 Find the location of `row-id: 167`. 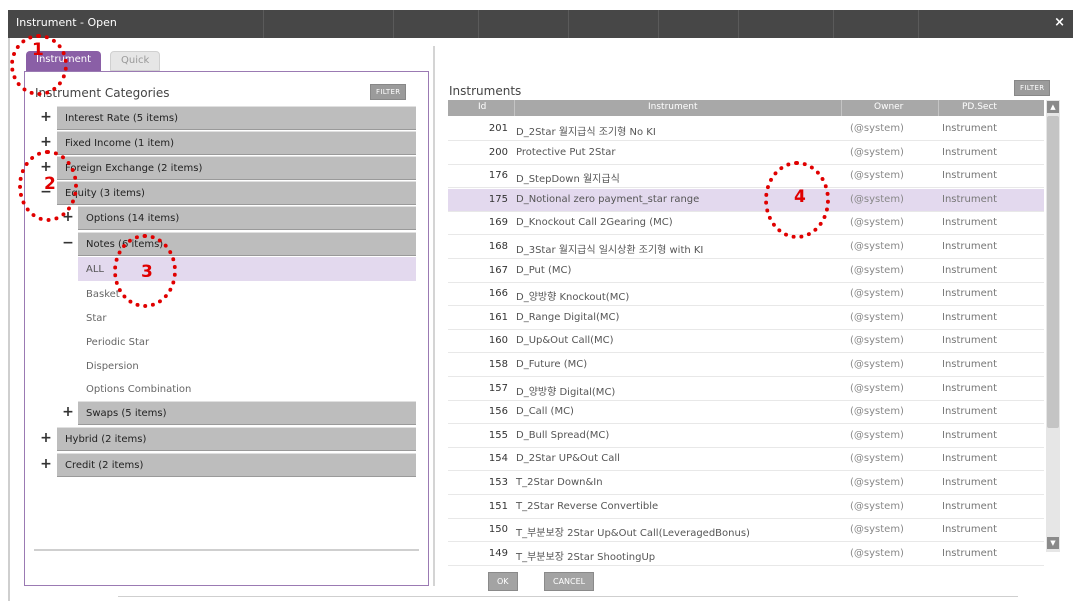

row-id: 167 is located at coordinates (498, 270).